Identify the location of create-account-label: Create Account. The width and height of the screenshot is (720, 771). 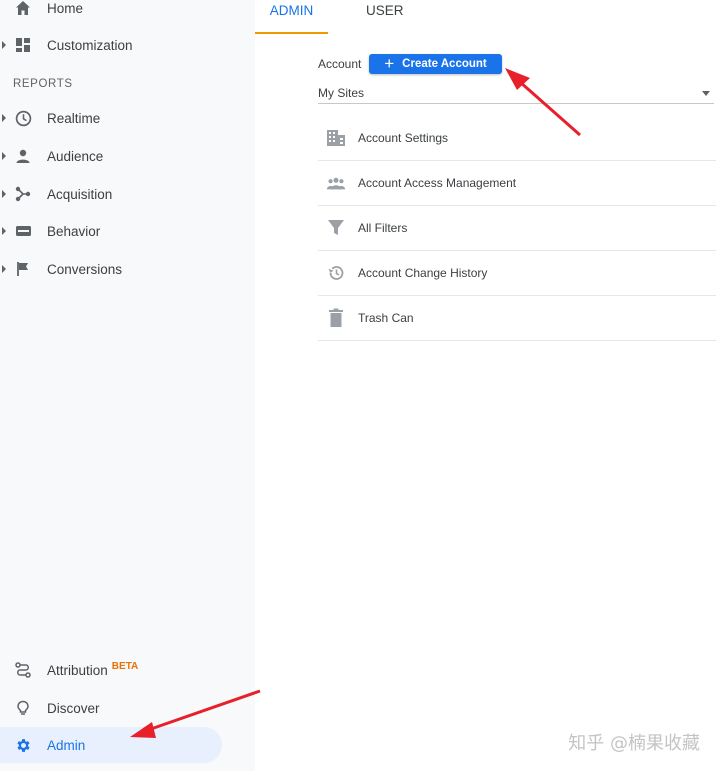
(444, 64).